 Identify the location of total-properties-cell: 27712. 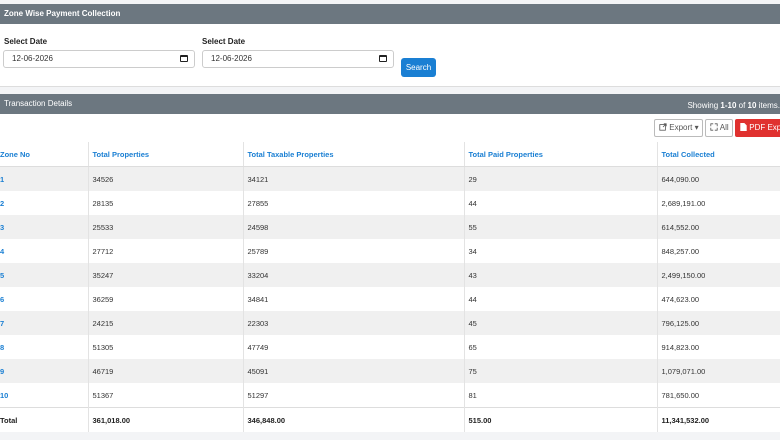
(166, 251).